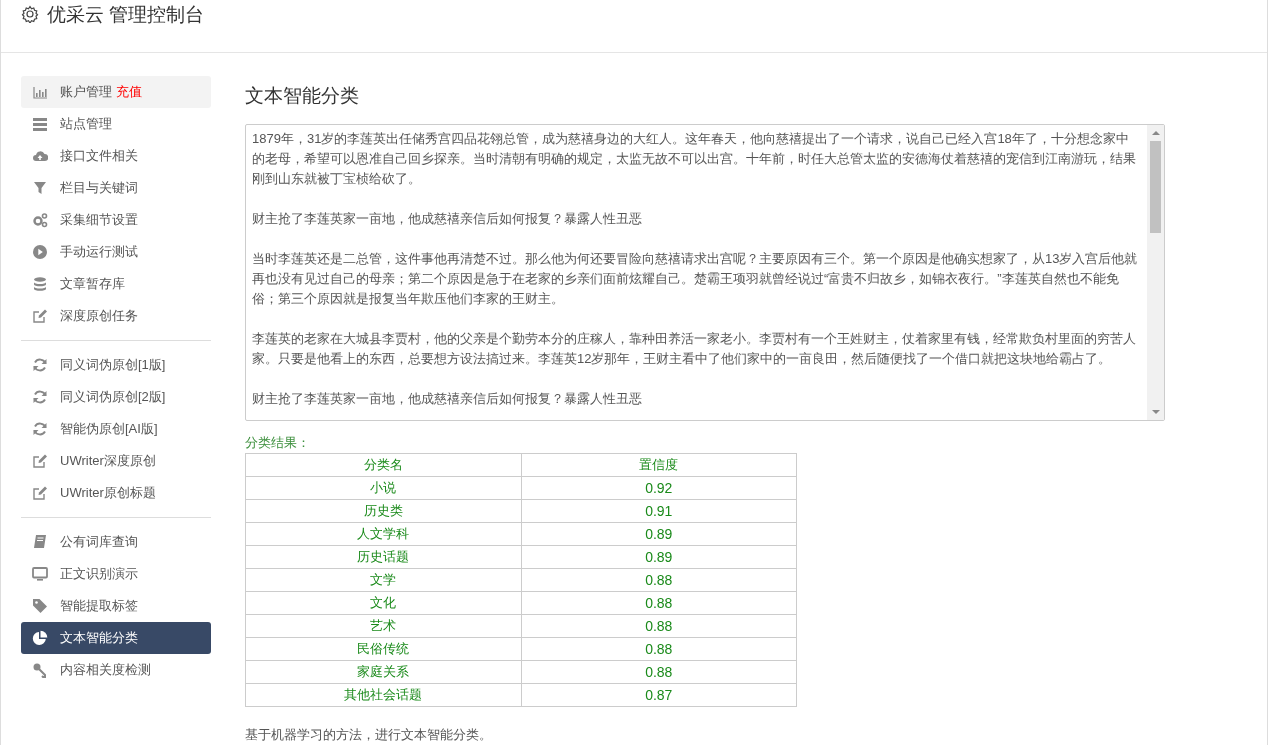 The image size is (1280, 745). I want to click on table-cell: 0.91, so click(659, 511).